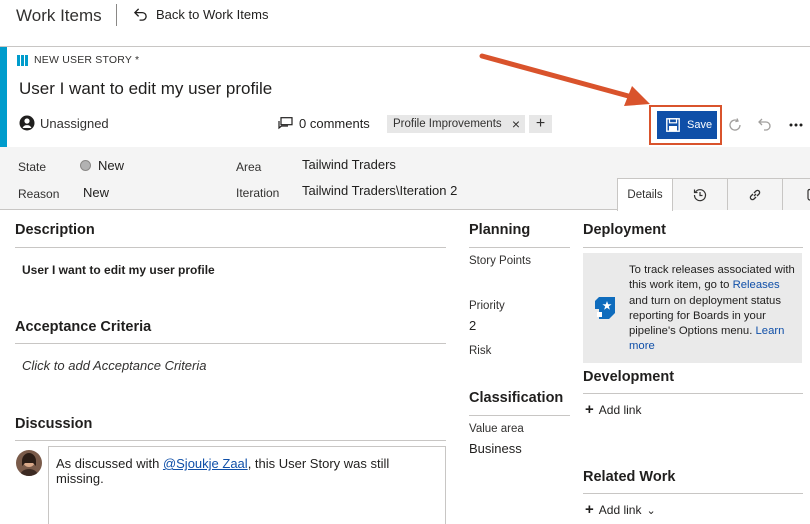 The image size is (810, 524). I want to click on tab-details: Details, so click(645, 194).